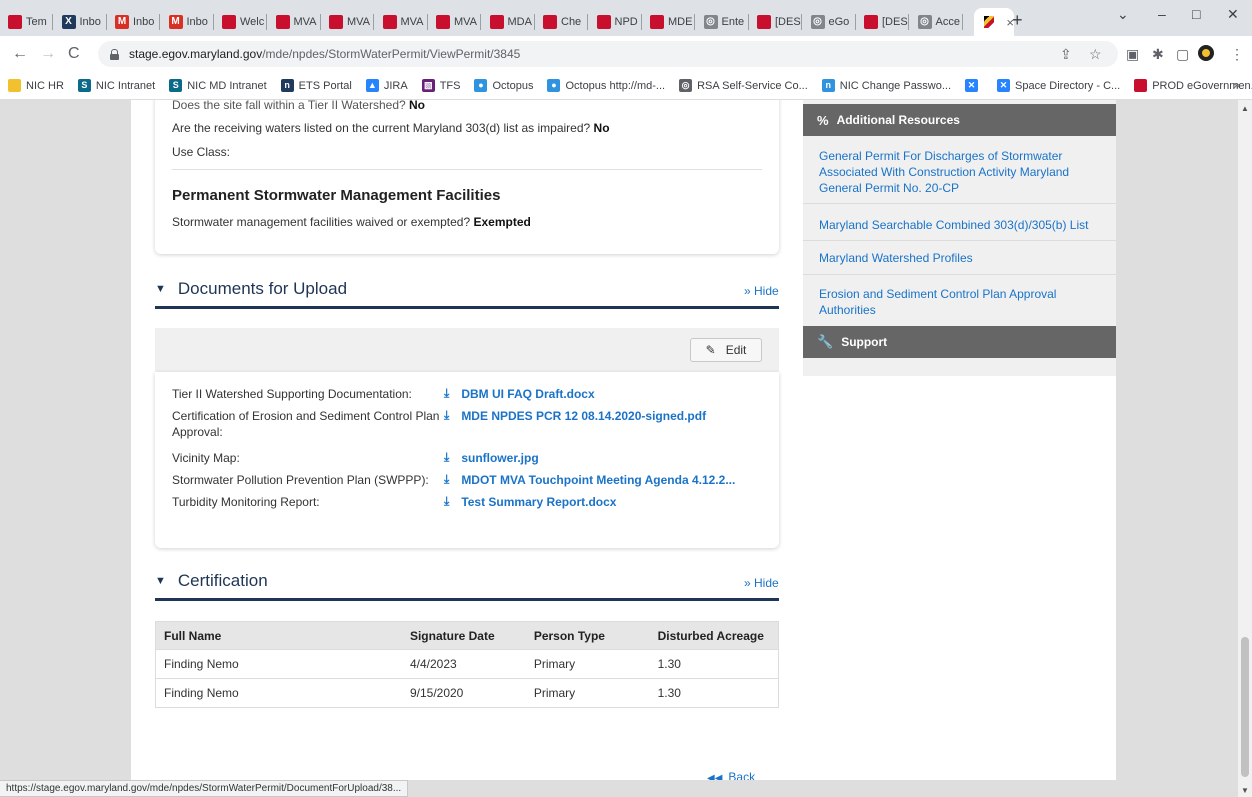 The image size is (1252, 797). I want to click on tab-14: [DES, so click(775, 22).